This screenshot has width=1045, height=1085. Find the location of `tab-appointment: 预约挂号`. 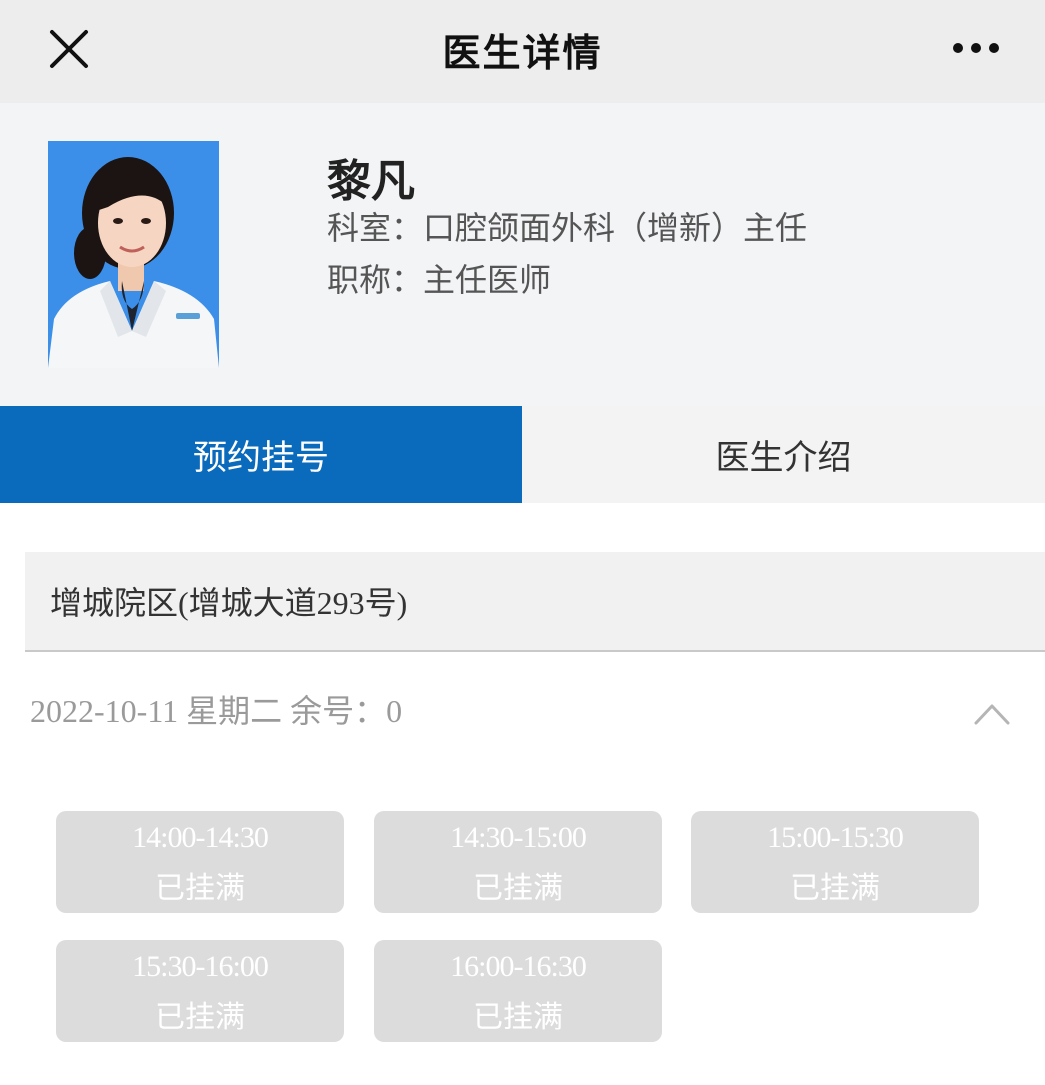

tab-appointment: 预约挂号 is located at coordinates (261, 454).